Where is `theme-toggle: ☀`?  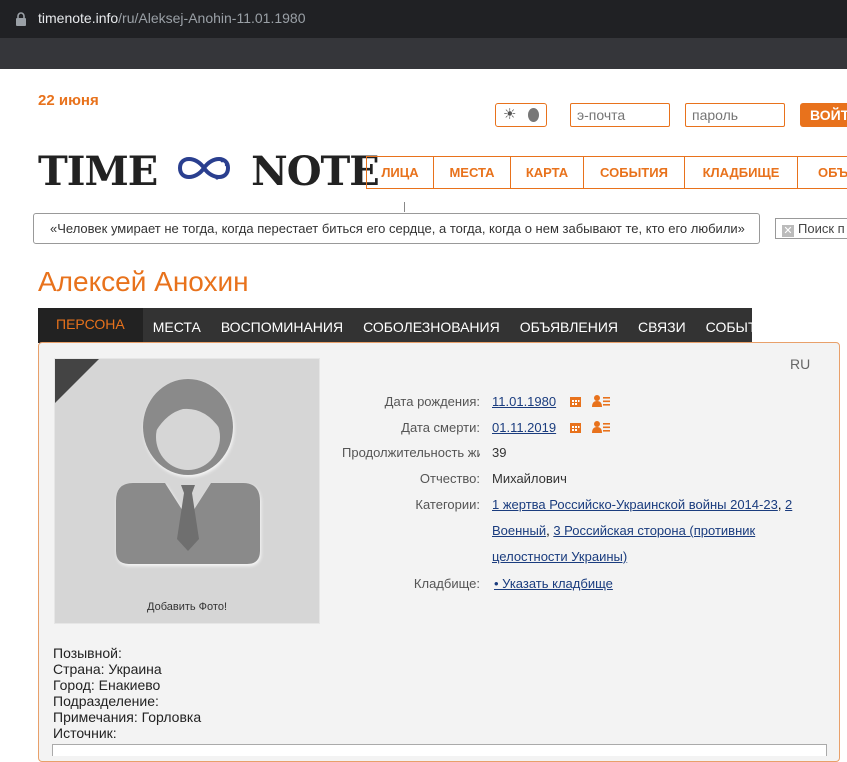 theme-toggle: ☀ is located at coordinates (521, 115).